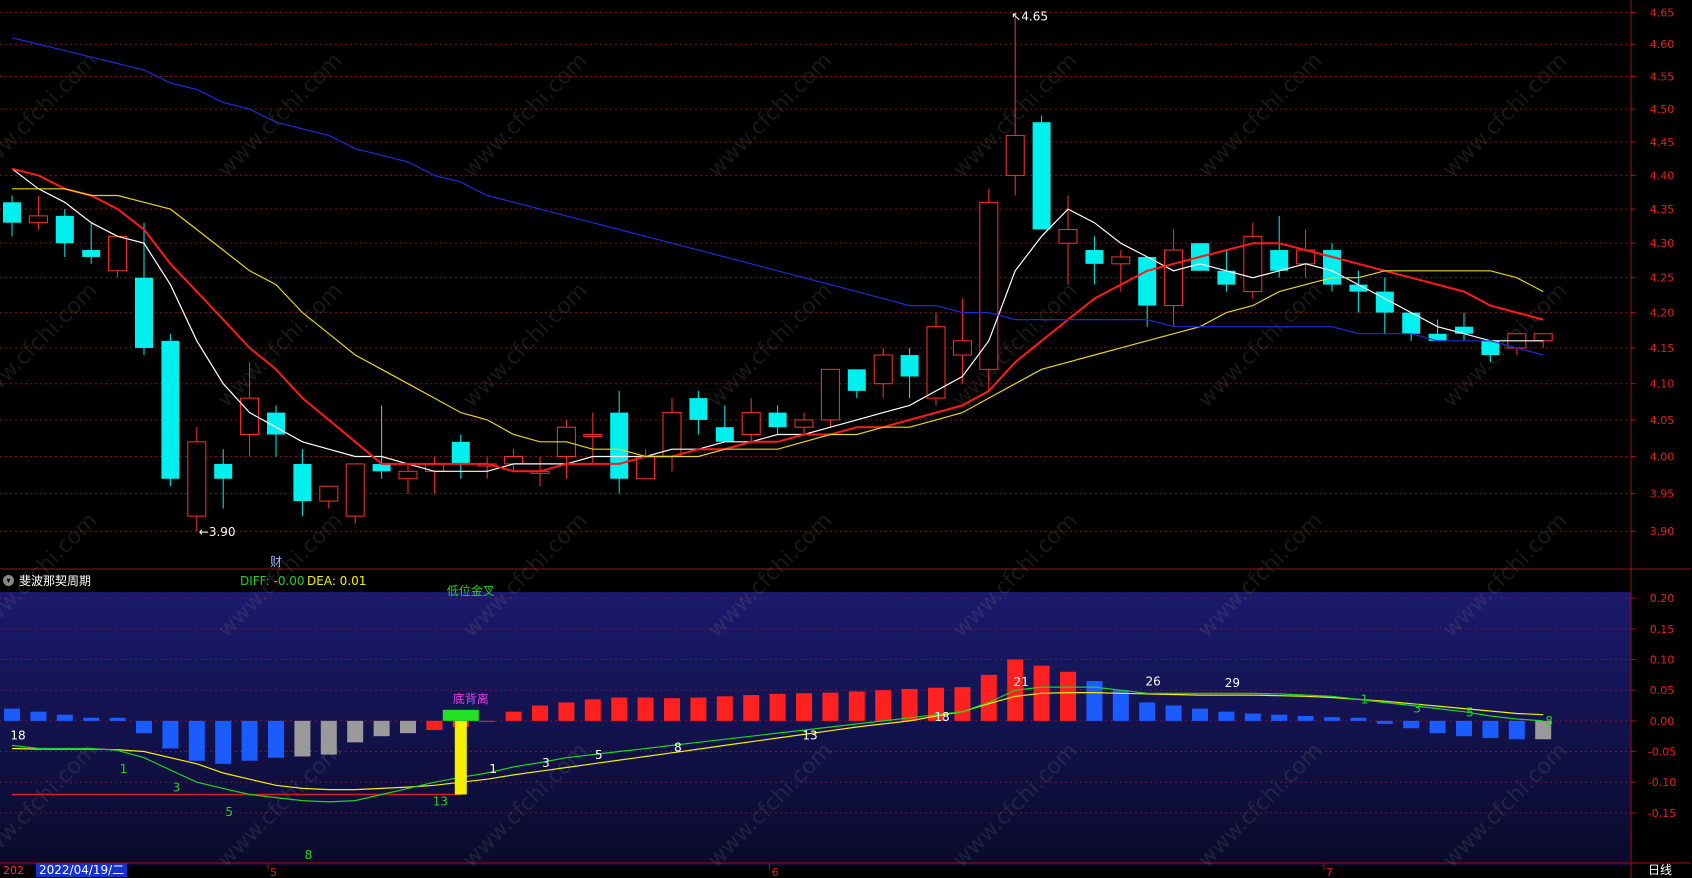 The image size is (1692, 878). What do you see at coordinates (217, 532) in the screenshot?
I see `low-price-label: ←3.90` at bounding box center [217, 532].